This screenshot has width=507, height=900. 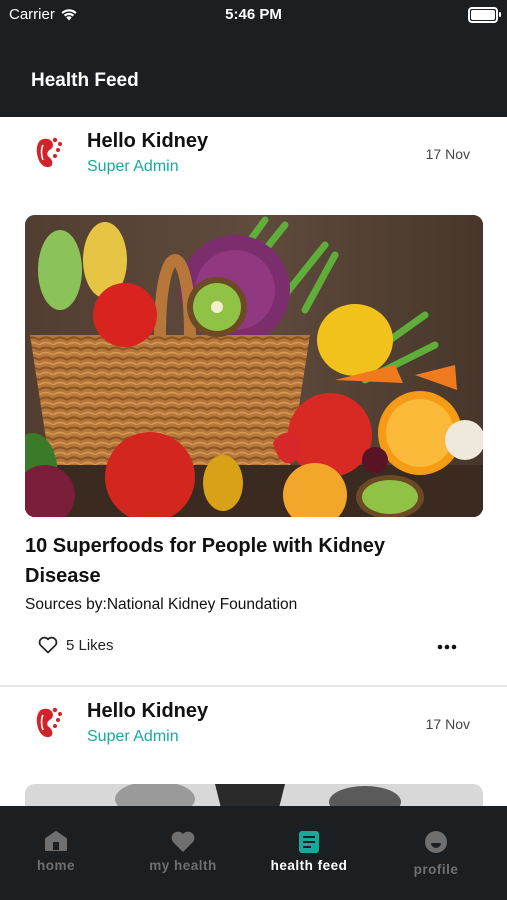 What do you see at coordinates (48, 645) in the screenshot?
I see `heart-outline-icon` at bounding box center [48, 645].